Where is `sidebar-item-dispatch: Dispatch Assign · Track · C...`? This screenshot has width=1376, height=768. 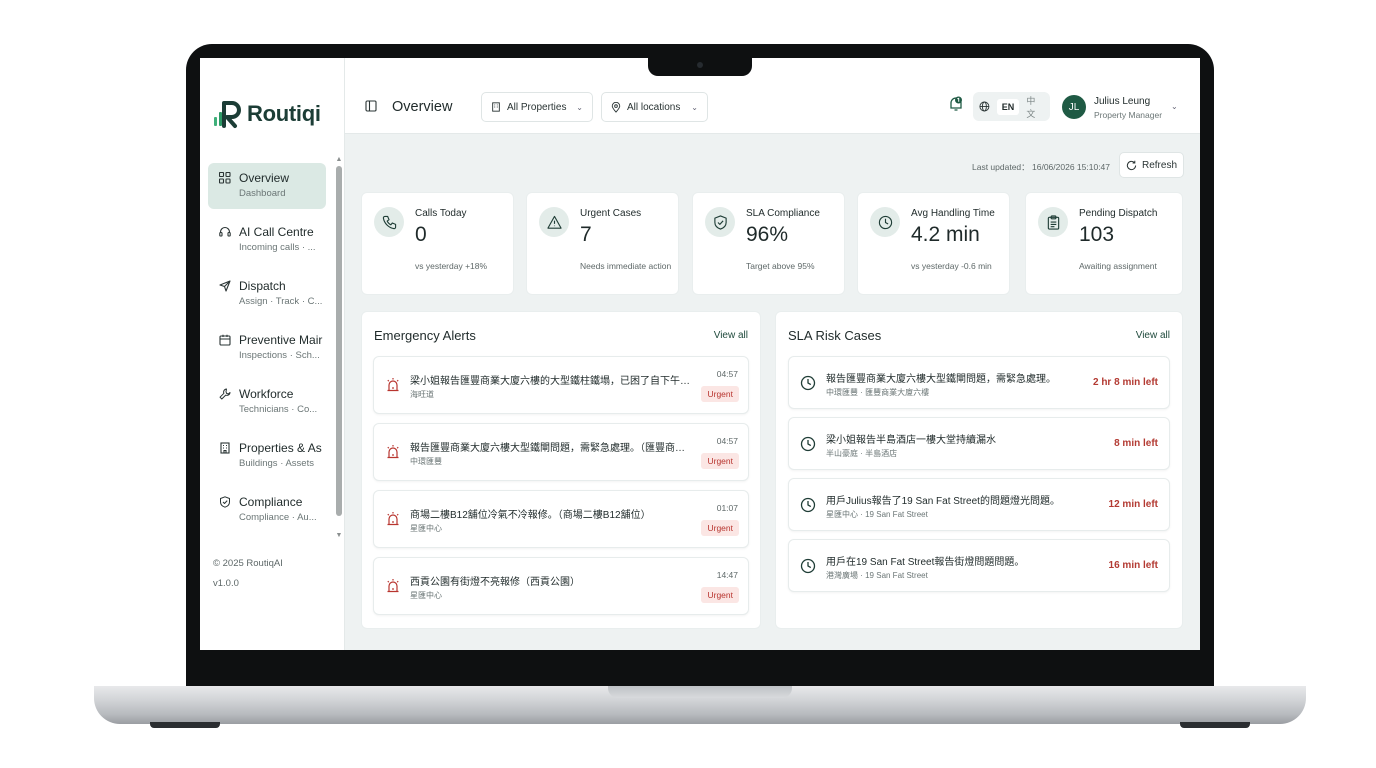
sidebar-item-dispatch: Dispatch Assign · Track · C... is located at coordinates (267, 294).